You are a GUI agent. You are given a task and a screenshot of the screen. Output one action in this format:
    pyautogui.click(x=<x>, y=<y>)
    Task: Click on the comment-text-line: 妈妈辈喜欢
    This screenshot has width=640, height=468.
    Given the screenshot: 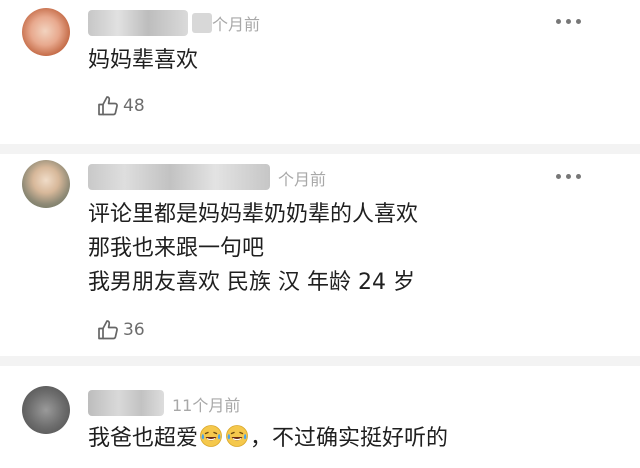 What is the action you would take?
    pyautogui.click(x=143, y=60)
    